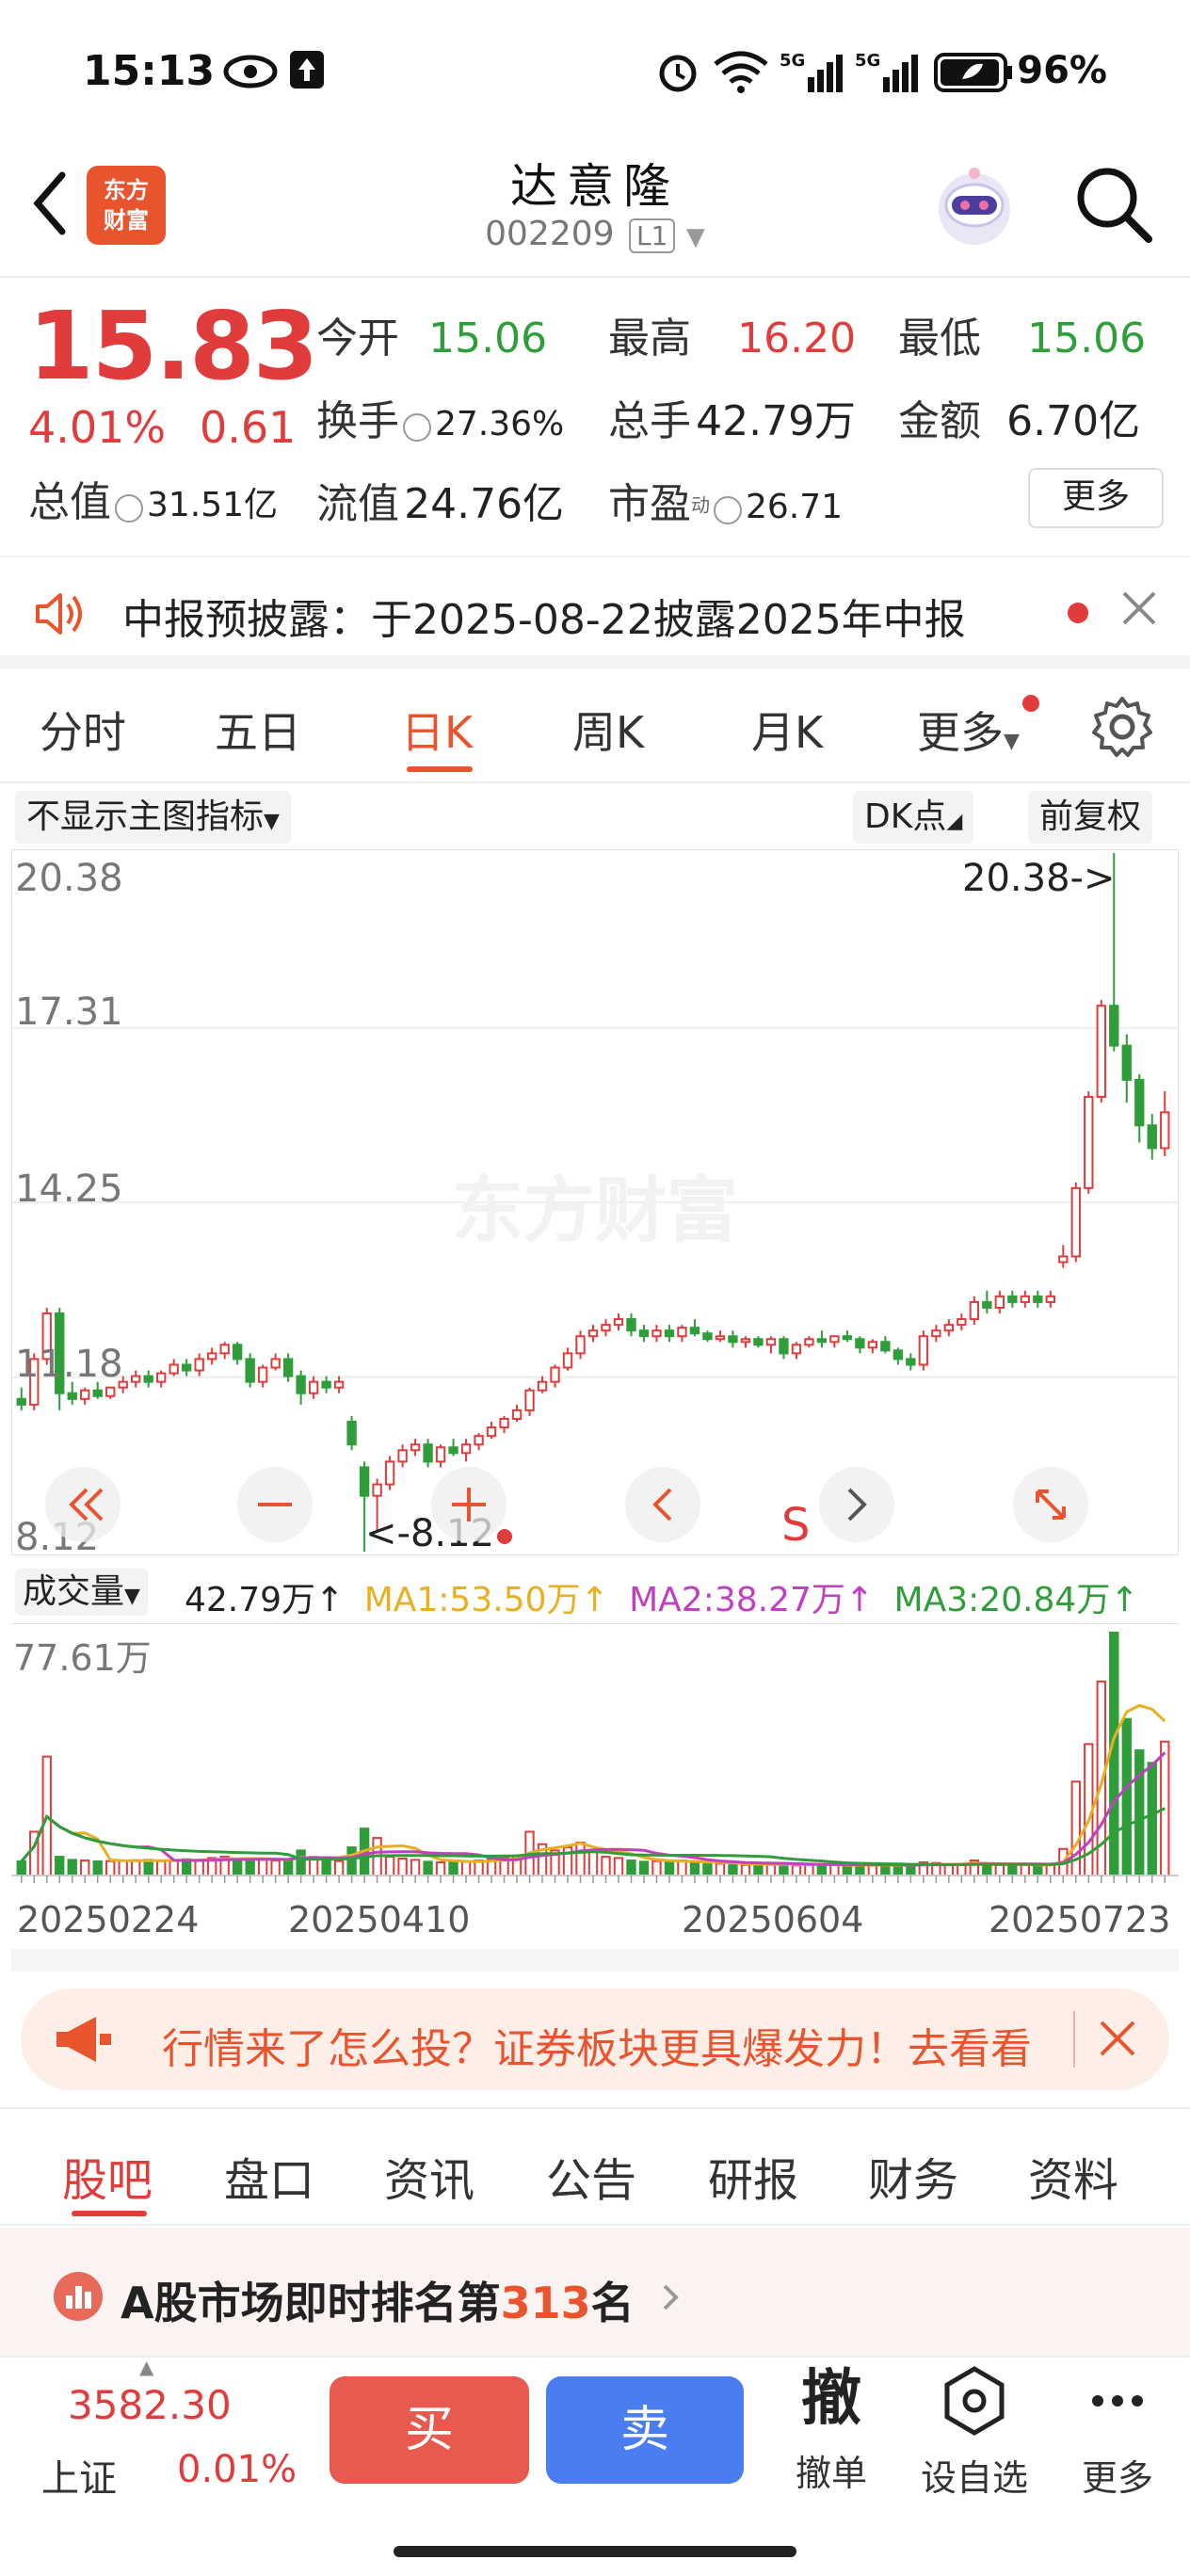  What do you see at coordinates (905, 816) in the screenshot?
I see `dk-select-label: DK点` at bounding box center [905, 816].